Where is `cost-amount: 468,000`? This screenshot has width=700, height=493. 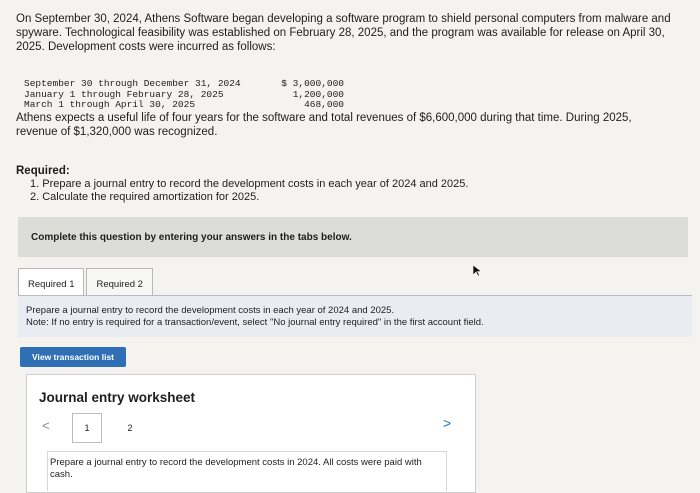 cost-amount: 468,000 is located at coordinates (324, 104).